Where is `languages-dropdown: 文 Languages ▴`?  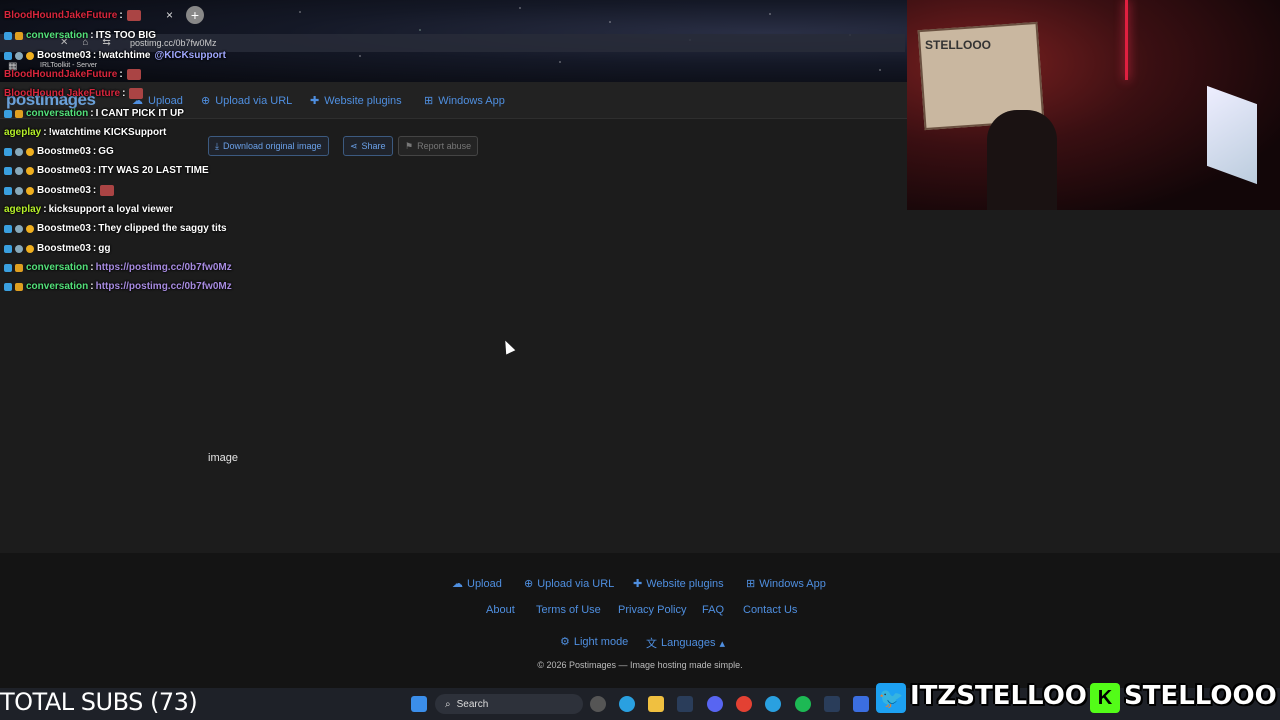
languages-dropdown: 文 Languages ▴ is located at coordinates (685, 643).